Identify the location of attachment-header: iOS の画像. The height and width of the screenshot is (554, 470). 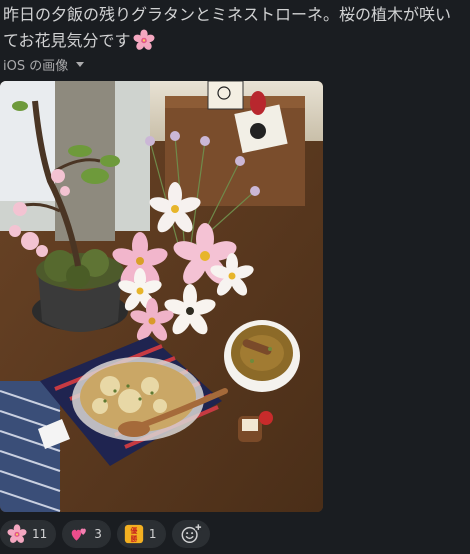
(44, 64).